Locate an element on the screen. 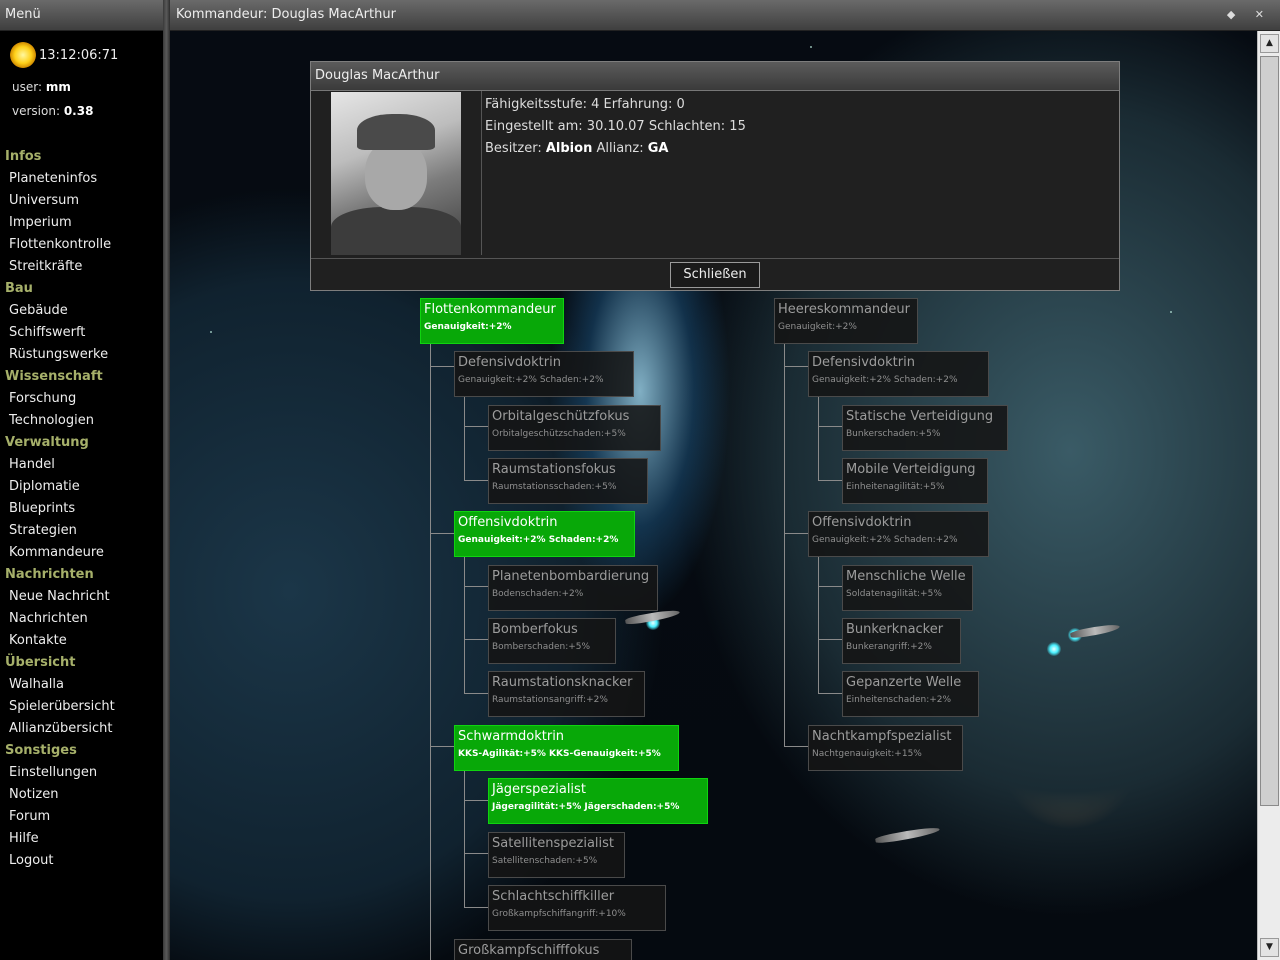 The image size is (1280, 960). menu-item: Technologien is located at coordinates (81, 421).